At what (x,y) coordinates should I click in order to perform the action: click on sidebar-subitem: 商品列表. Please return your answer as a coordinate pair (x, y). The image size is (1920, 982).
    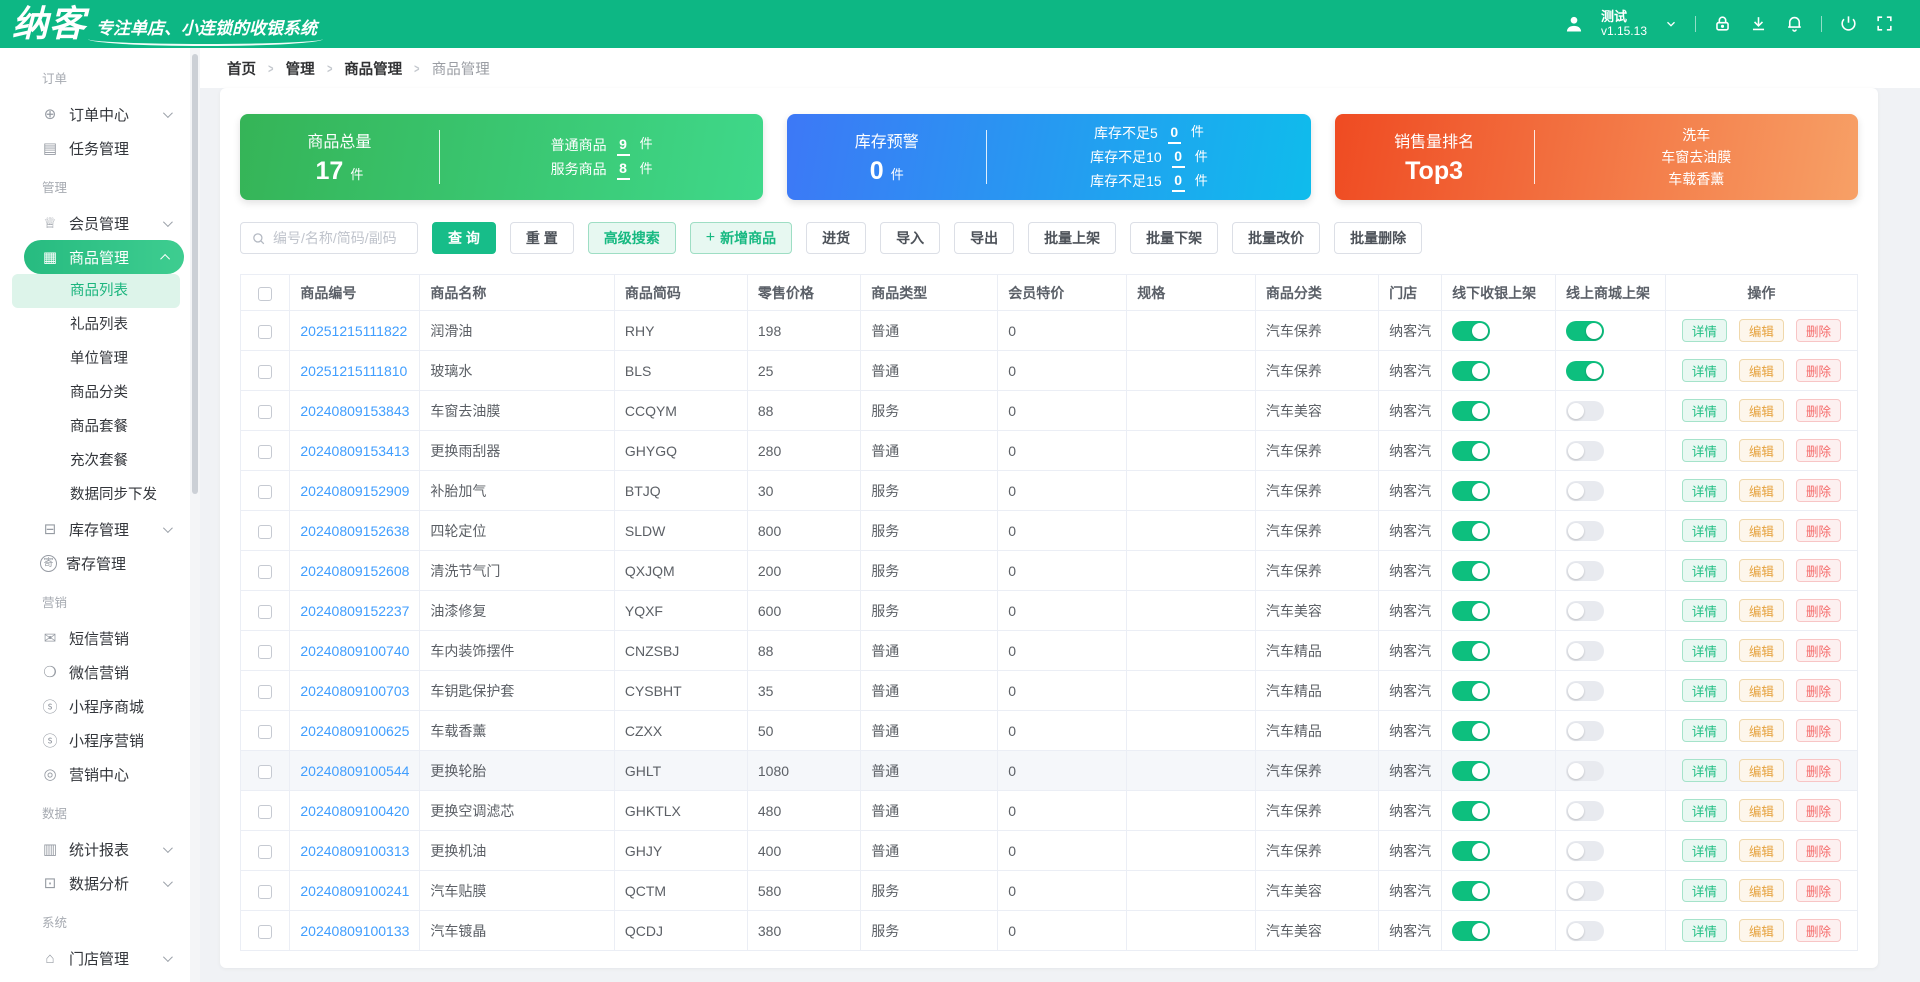
    Looking at the image, I should click on (96, 291).